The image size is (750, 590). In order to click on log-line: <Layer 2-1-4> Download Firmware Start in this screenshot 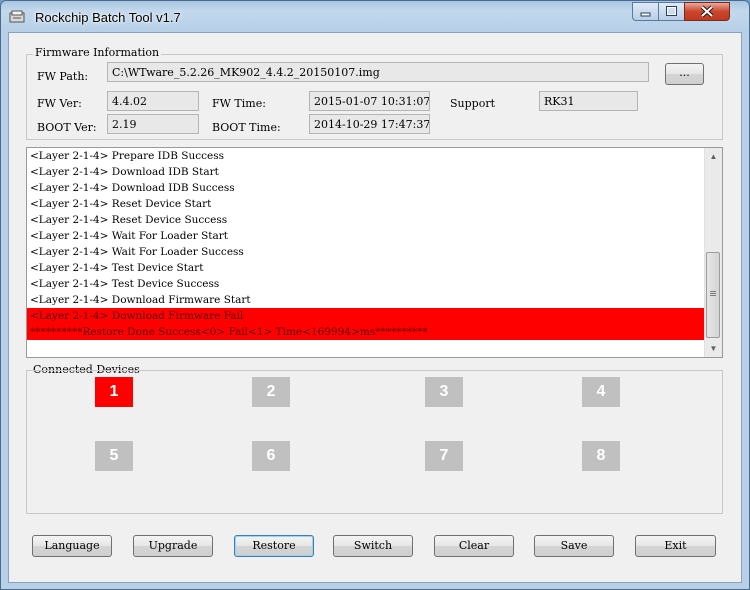, I will do `click(140, 300)`.